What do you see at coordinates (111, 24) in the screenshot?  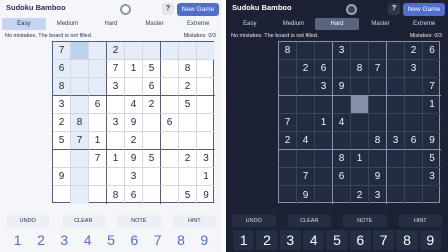 I see `tab-hard: Hard` at bounding box center [111, 24].